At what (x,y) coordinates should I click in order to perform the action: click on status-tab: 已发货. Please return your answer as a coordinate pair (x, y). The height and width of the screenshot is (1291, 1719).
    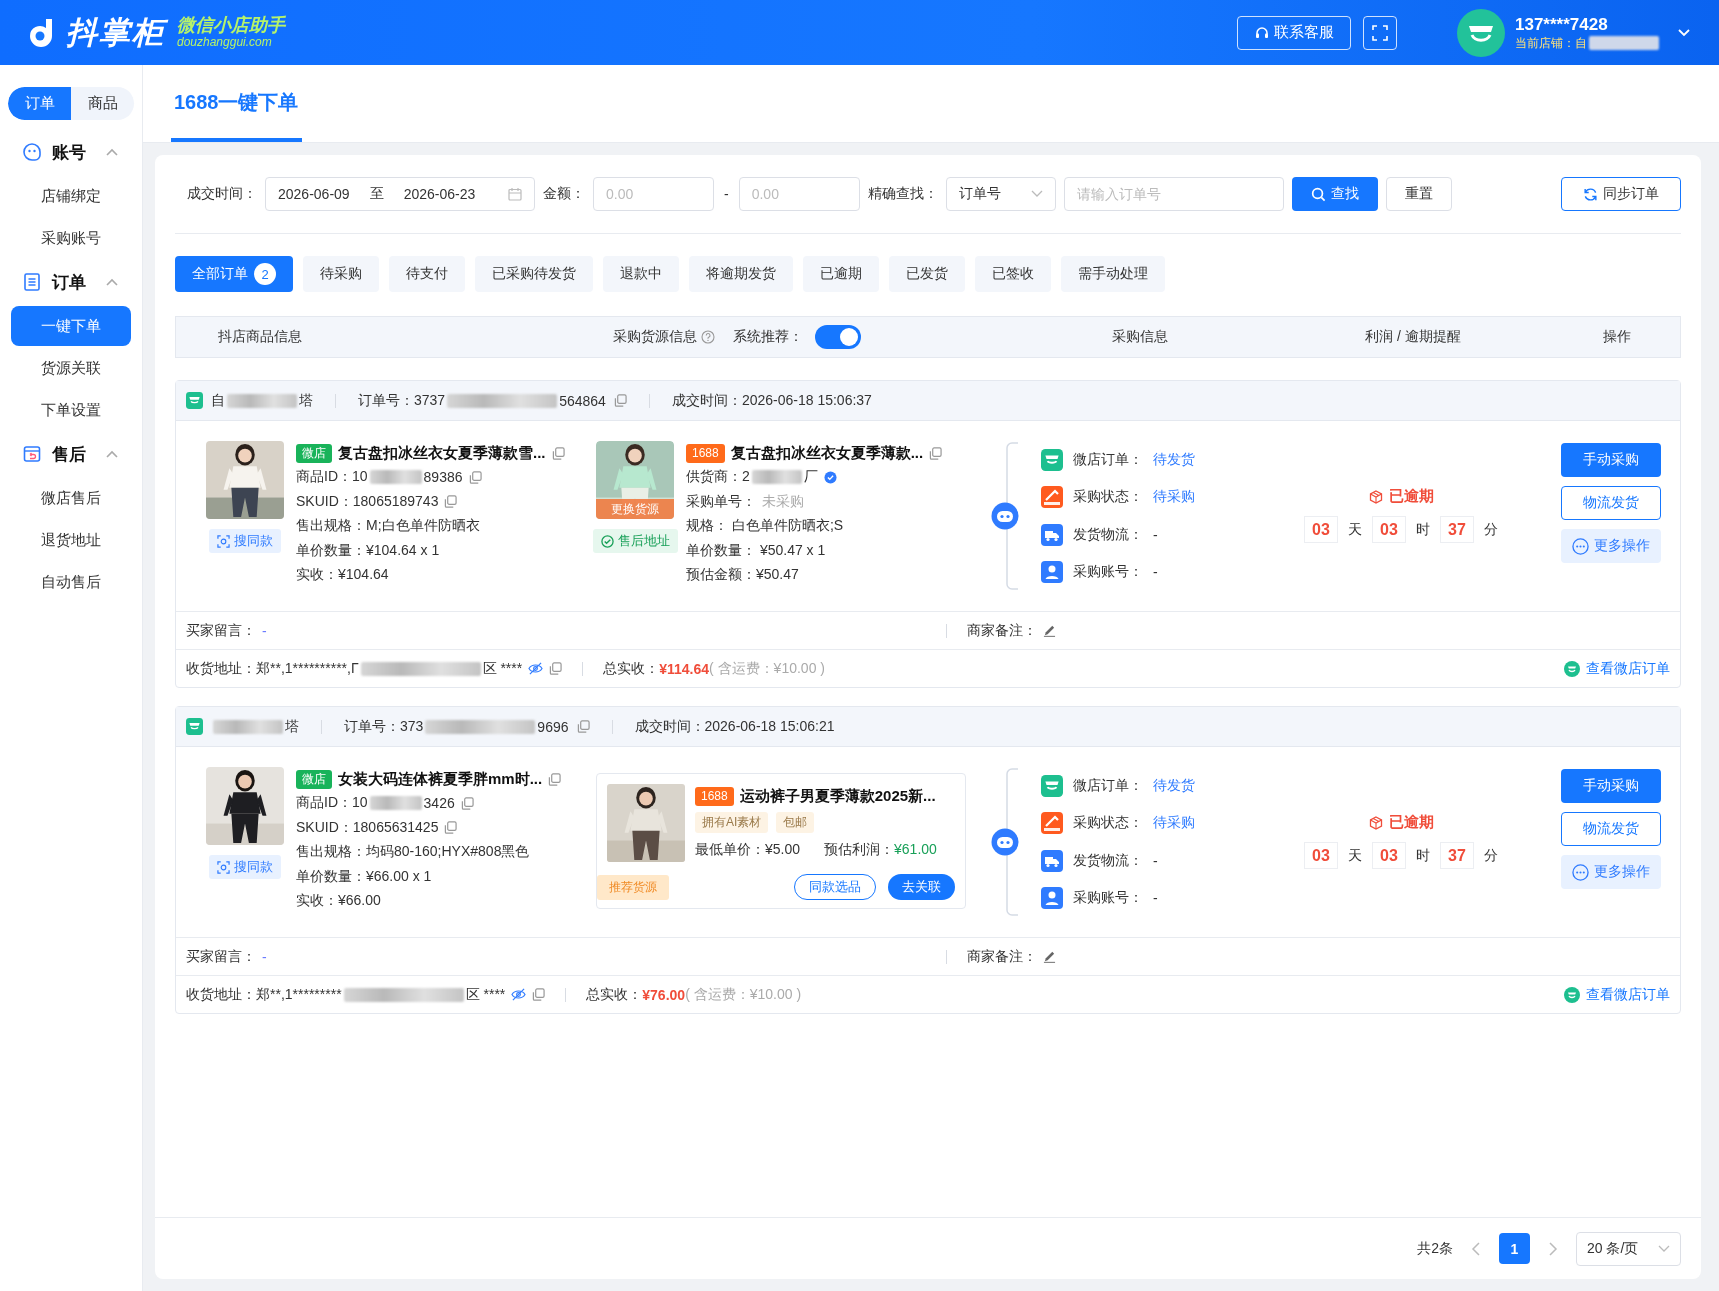
    Looking at the image, I should click on (927, 274).